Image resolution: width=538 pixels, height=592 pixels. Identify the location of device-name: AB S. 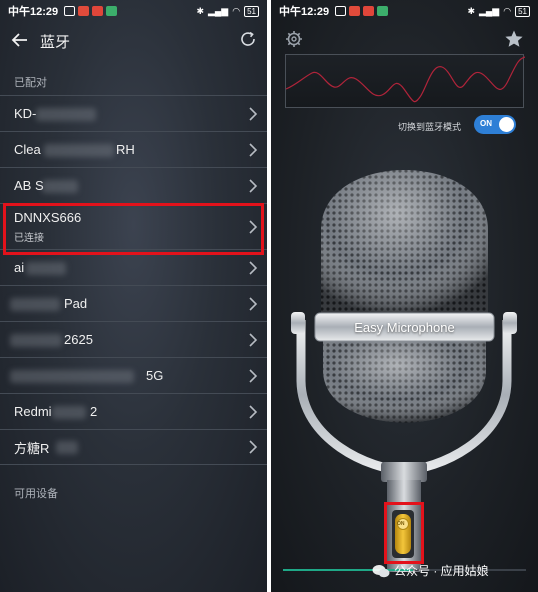
(29, 185).